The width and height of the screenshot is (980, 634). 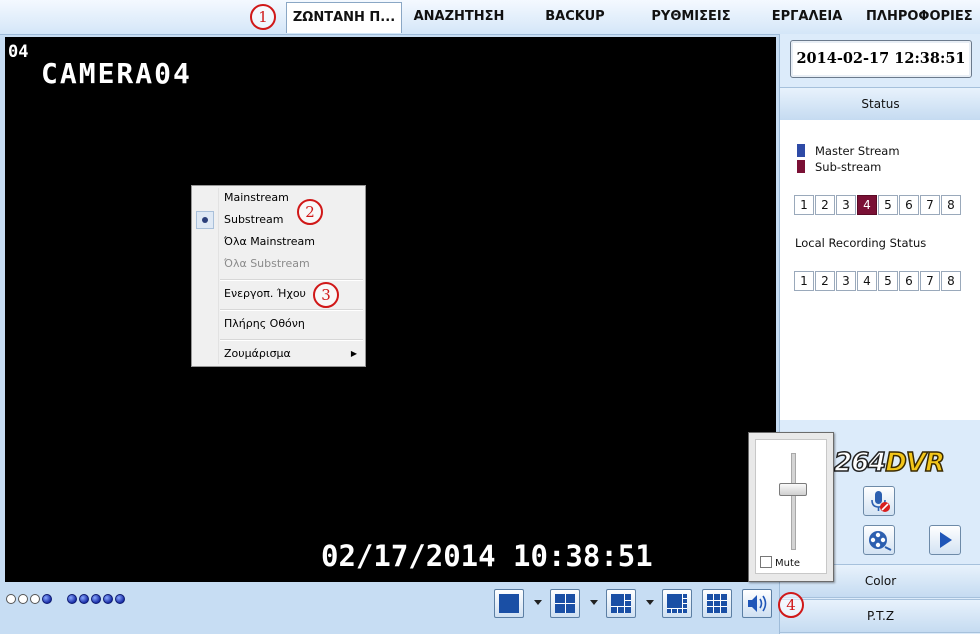 I want to click on recording-channel-4: 4, so click(x=867, y=281).